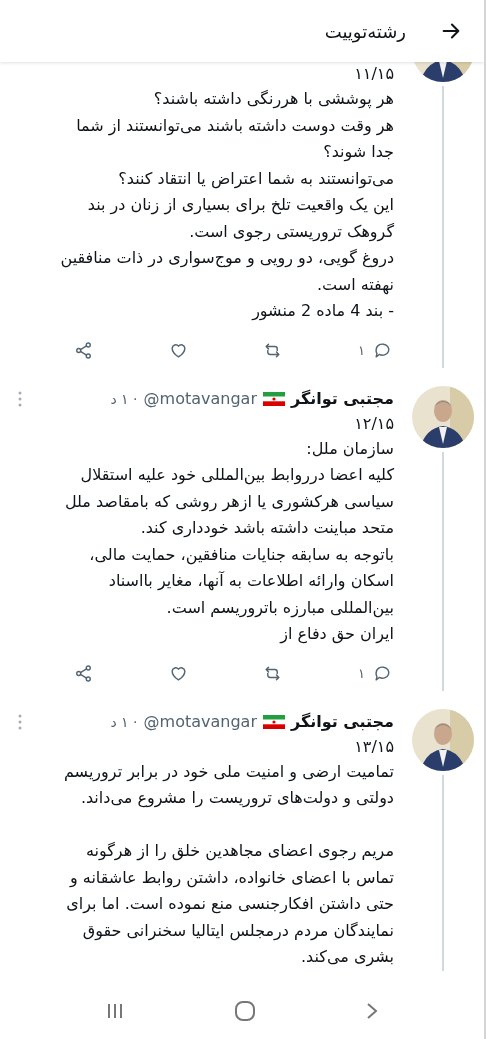 The height and width of the screenshot is (1039, 486). I want to click on post-date: ۱۱/۱۵, so click(373, 74).